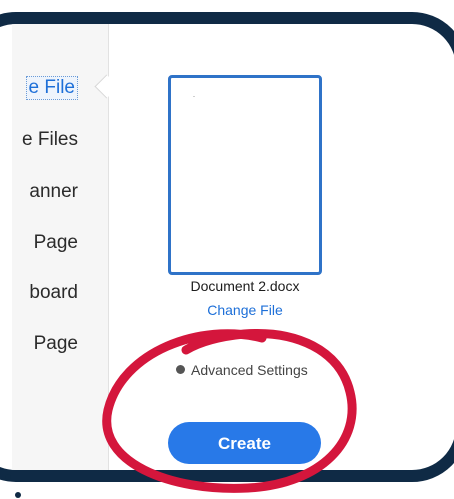  I want to click on document-thumbnail, so click(245, 175).